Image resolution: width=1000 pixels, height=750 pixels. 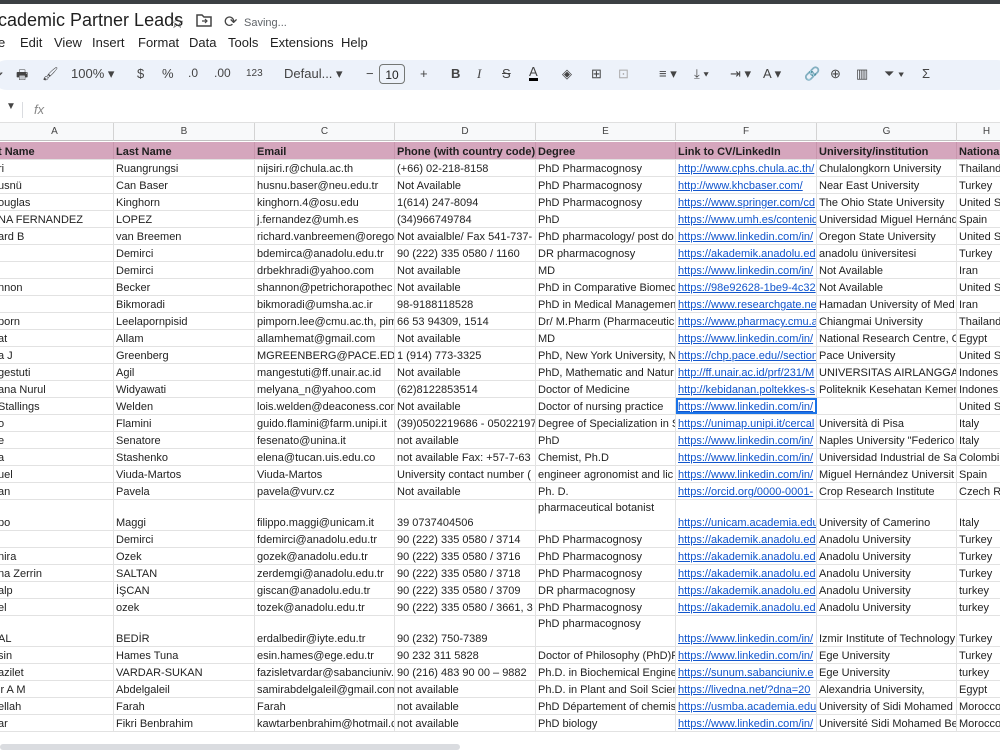 What do you see at coordinates (230, 747) in the screenshot?
I see `horizontal-scrollbar` at bounding box center [230, 747].